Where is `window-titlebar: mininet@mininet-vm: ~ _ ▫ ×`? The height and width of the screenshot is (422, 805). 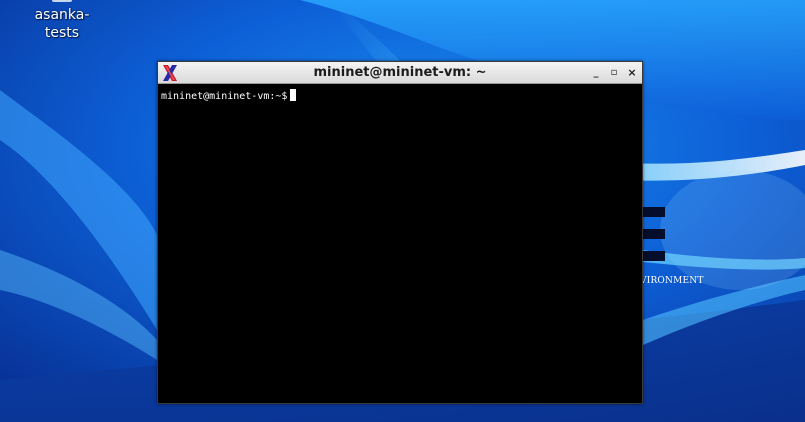
window-titlebar: mininet@mininet-vm: ~ _ ▫ × is located at coordinates (400, 73).